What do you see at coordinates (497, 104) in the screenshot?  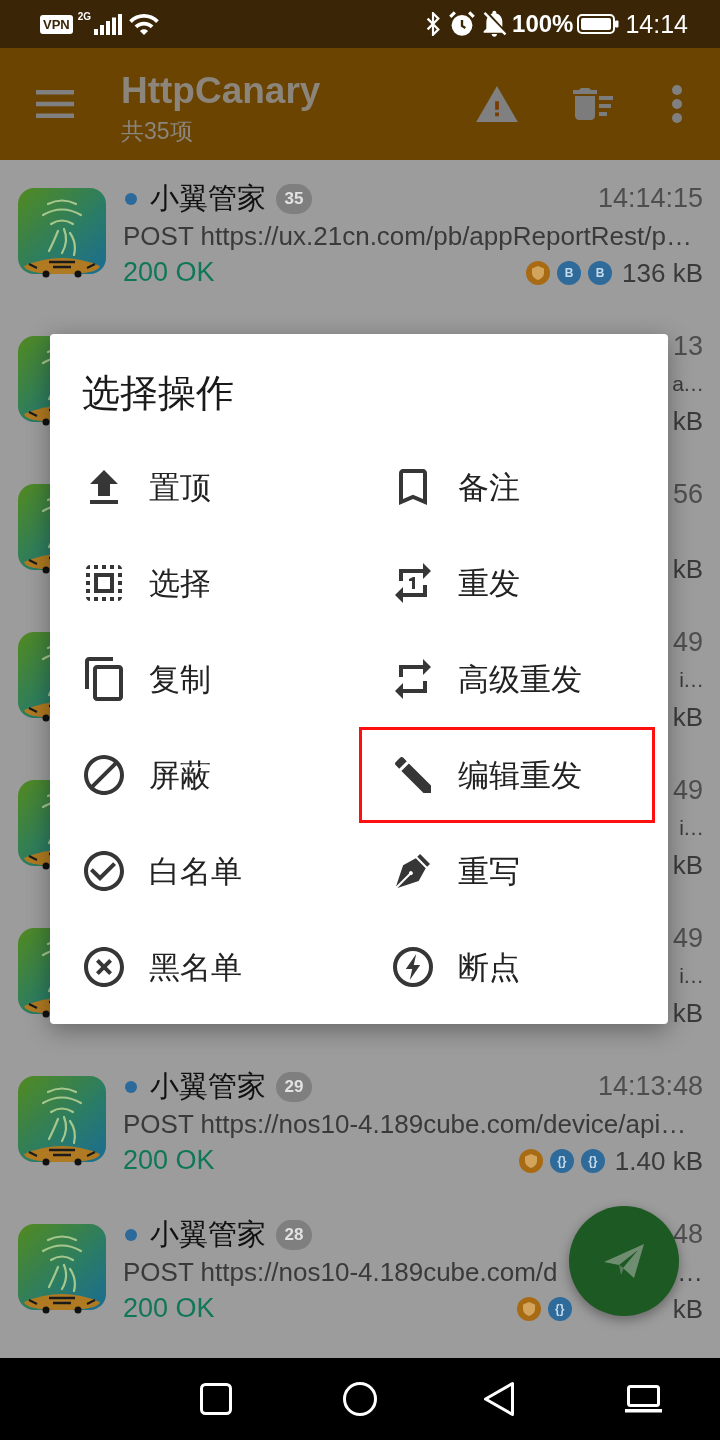 I see `warning-icon` at bounding box center [497, 104].